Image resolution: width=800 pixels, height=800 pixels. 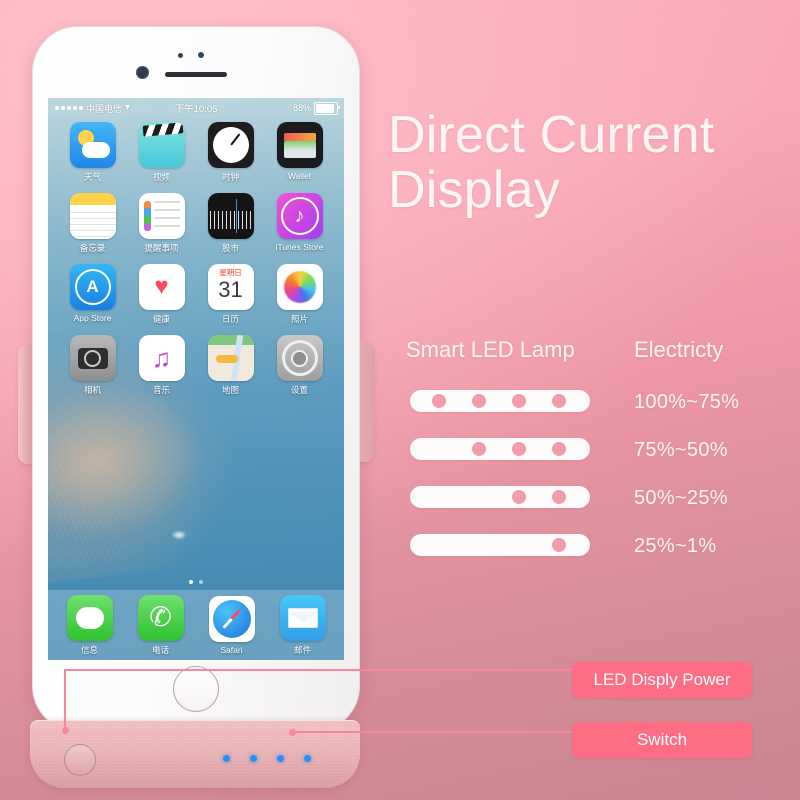 I want to click on battery-percent-label: 88%, so click(x=301, y=108).